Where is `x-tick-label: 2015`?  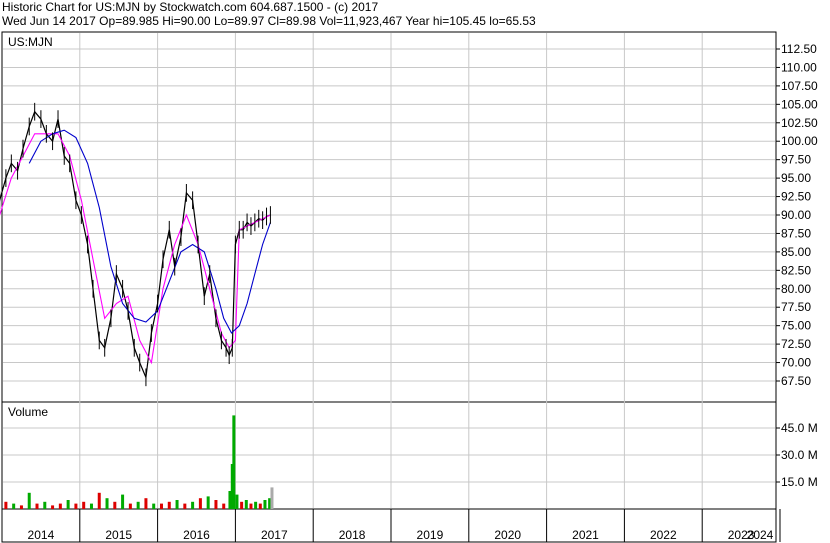
x-tick-label: 2015 is located at coordinates (118, 535).